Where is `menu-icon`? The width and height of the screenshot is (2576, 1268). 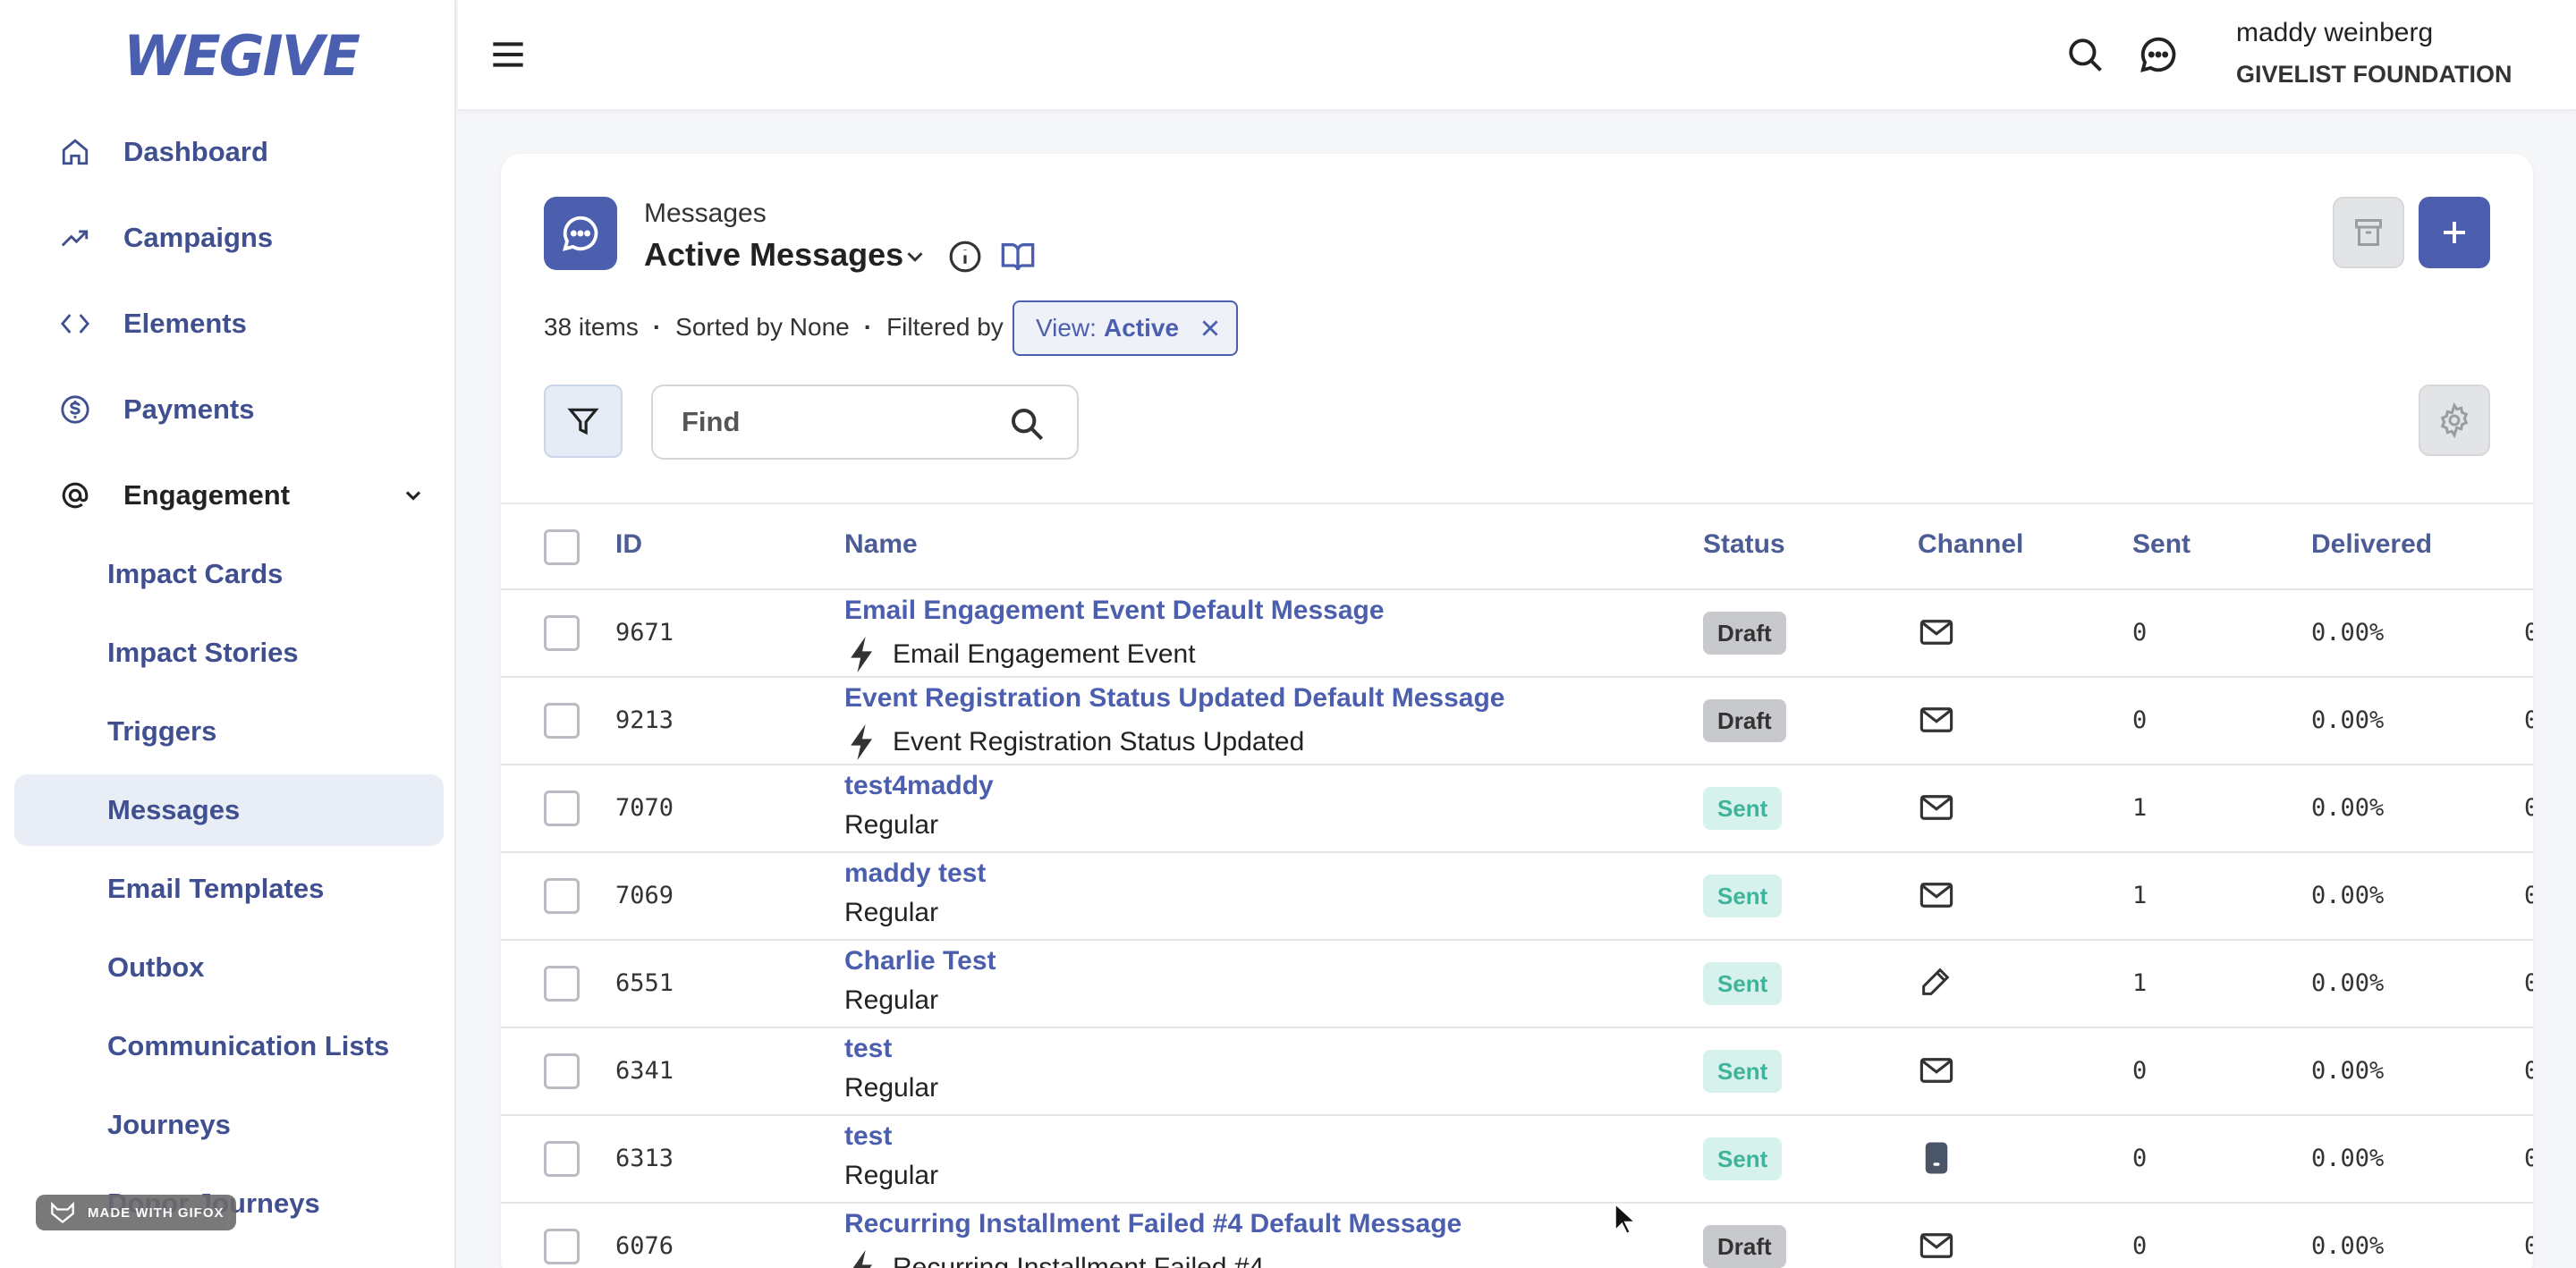 menu-icon is located at coordinates (508, 56).